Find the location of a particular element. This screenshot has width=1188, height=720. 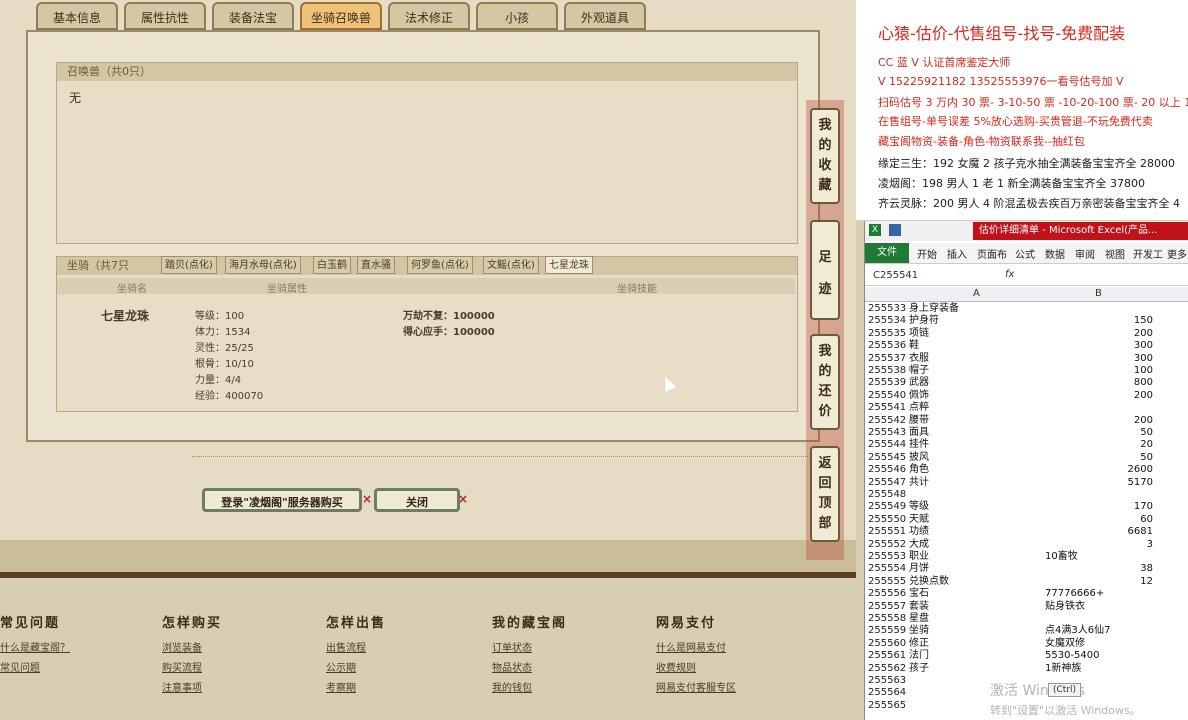

cell-a: 法门 is located at coordinates (919, 656).